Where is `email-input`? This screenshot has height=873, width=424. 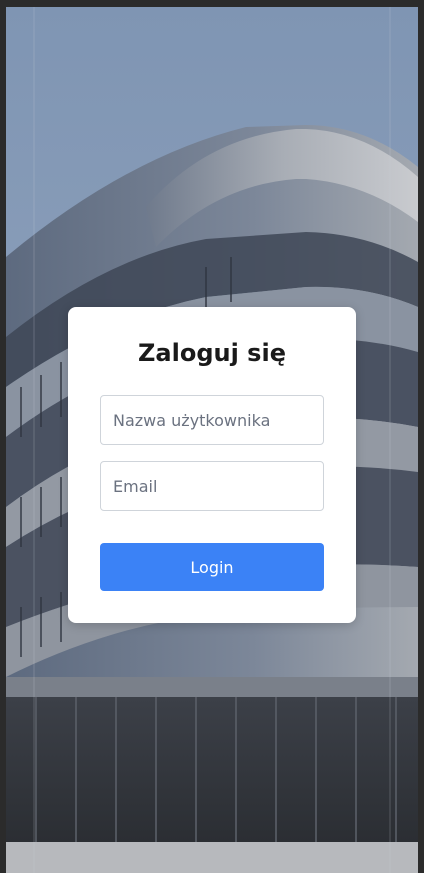
email-input is located at coordinates (212, 486).